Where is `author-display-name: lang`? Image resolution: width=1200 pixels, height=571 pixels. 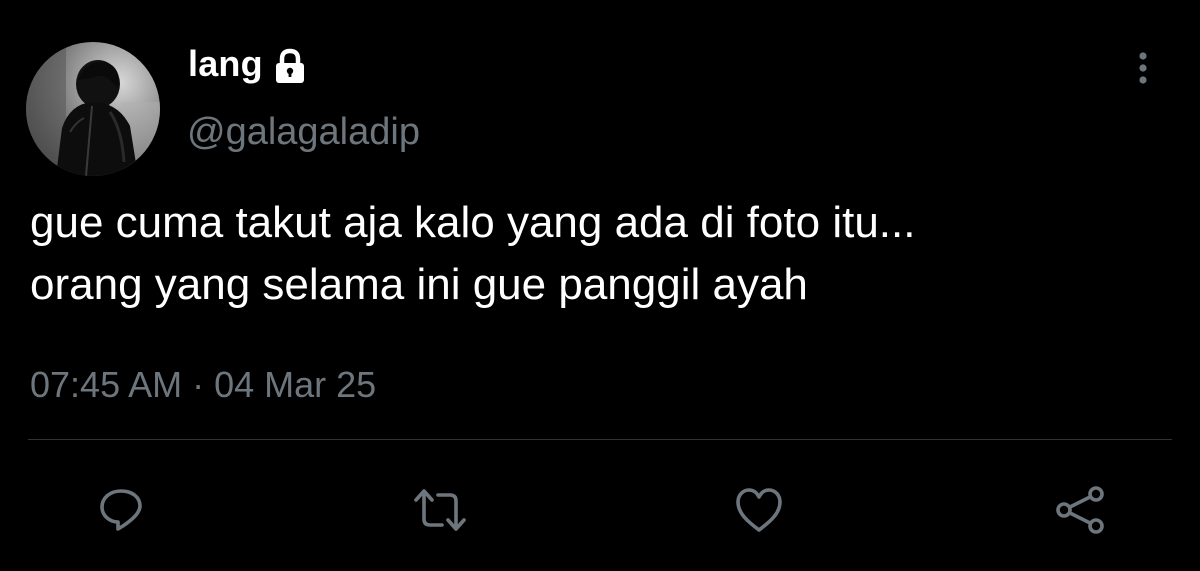
author-display-name: lang is located at coordinates (225, 64).